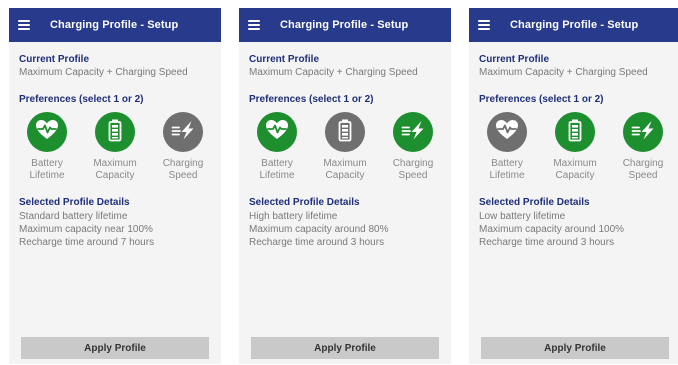 The height and width of the screenshot is (365, 678). I want to click on detail-line: Maximum capacity near 100%, so click(86, 229).